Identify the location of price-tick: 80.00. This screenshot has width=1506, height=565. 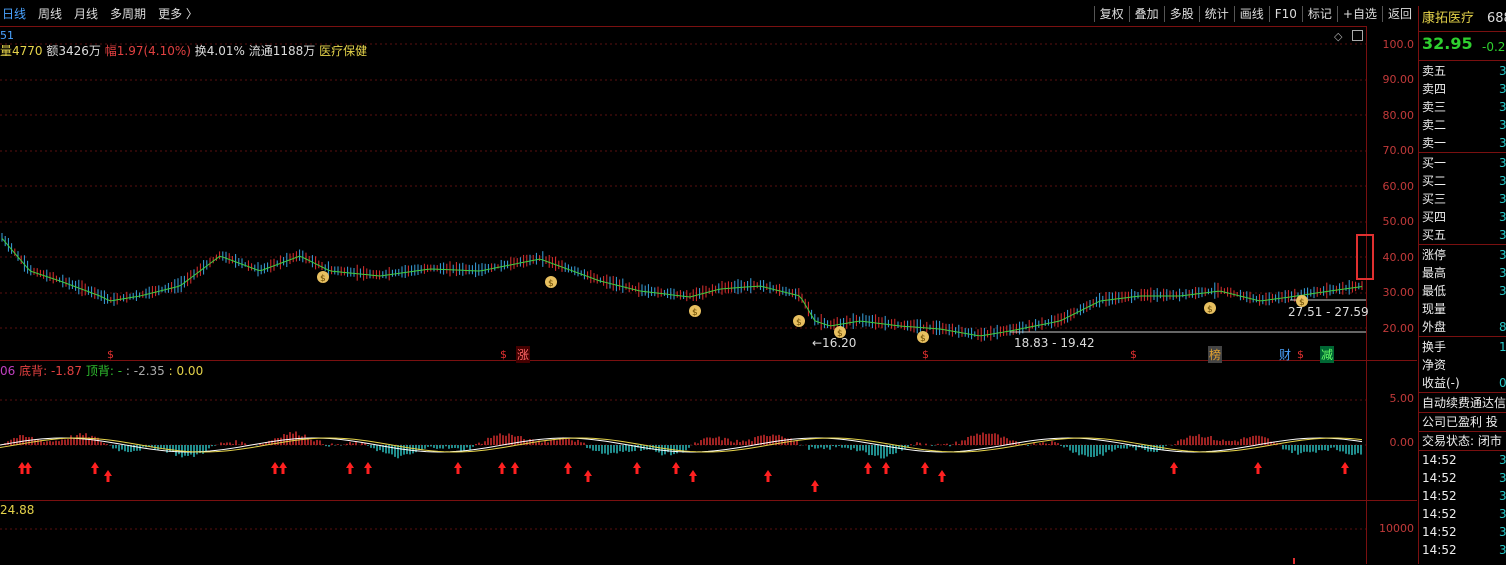
(1398, 115).